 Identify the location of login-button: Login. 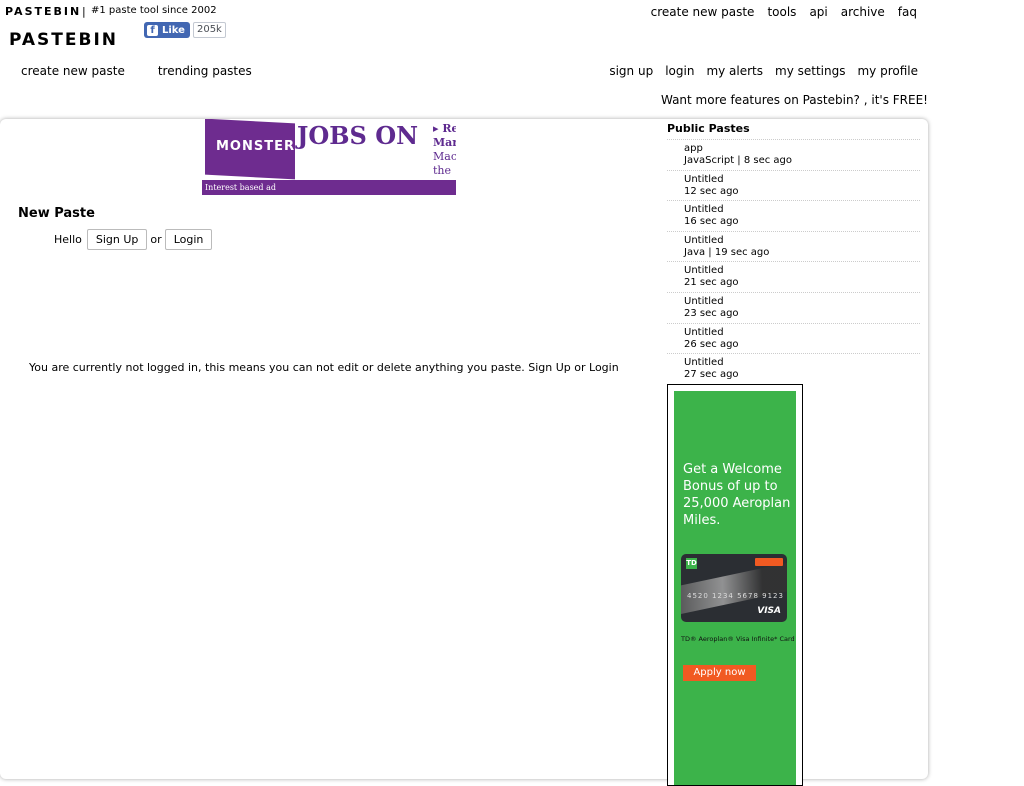
(188, 239).